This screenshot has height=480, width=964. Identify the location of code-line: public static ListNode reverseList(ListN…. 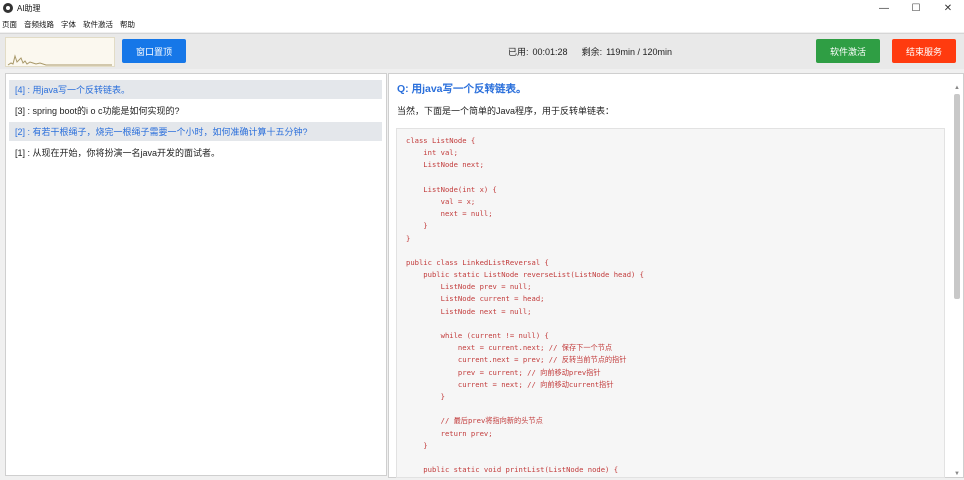
(525, 275).